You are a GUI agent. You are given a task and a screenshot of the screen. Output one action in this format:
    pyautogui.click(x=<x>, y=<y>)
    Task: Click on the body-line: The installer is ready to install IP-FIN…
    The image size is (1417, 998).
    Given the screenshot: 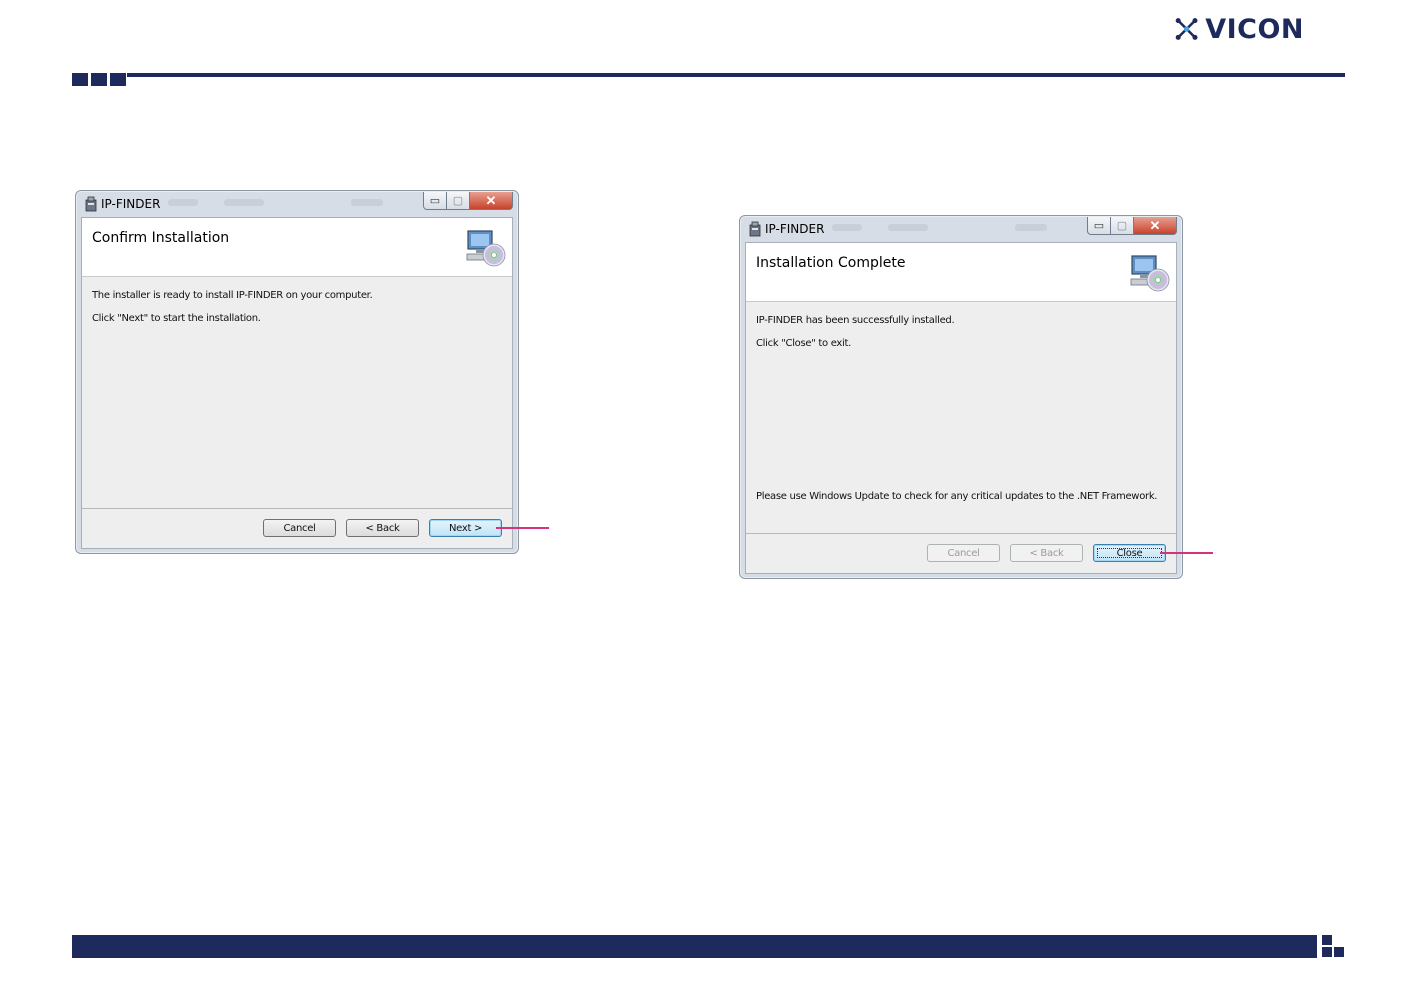 What is the action you would take?
    pyautogui.click(x=232, y=295)
    